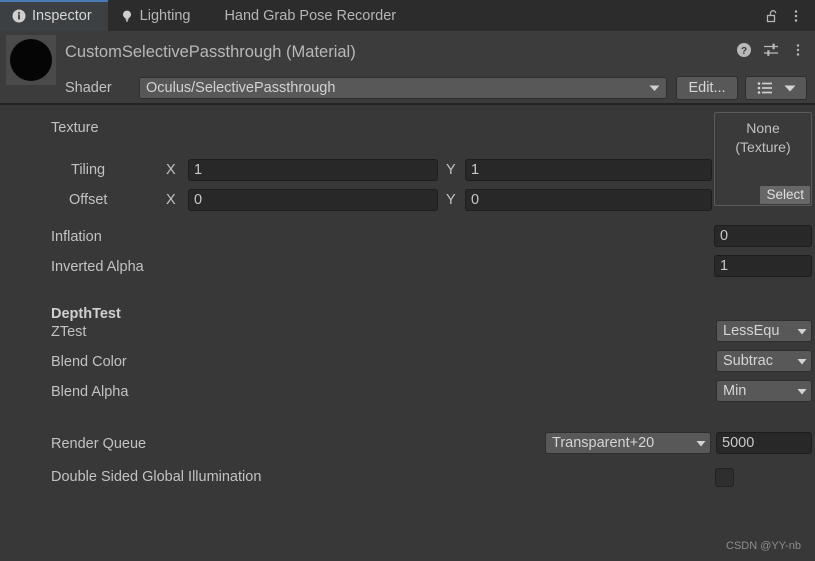 This screenshot has height=561, width=815. I want to click on offset-y-input: 0, so click(588, 200).